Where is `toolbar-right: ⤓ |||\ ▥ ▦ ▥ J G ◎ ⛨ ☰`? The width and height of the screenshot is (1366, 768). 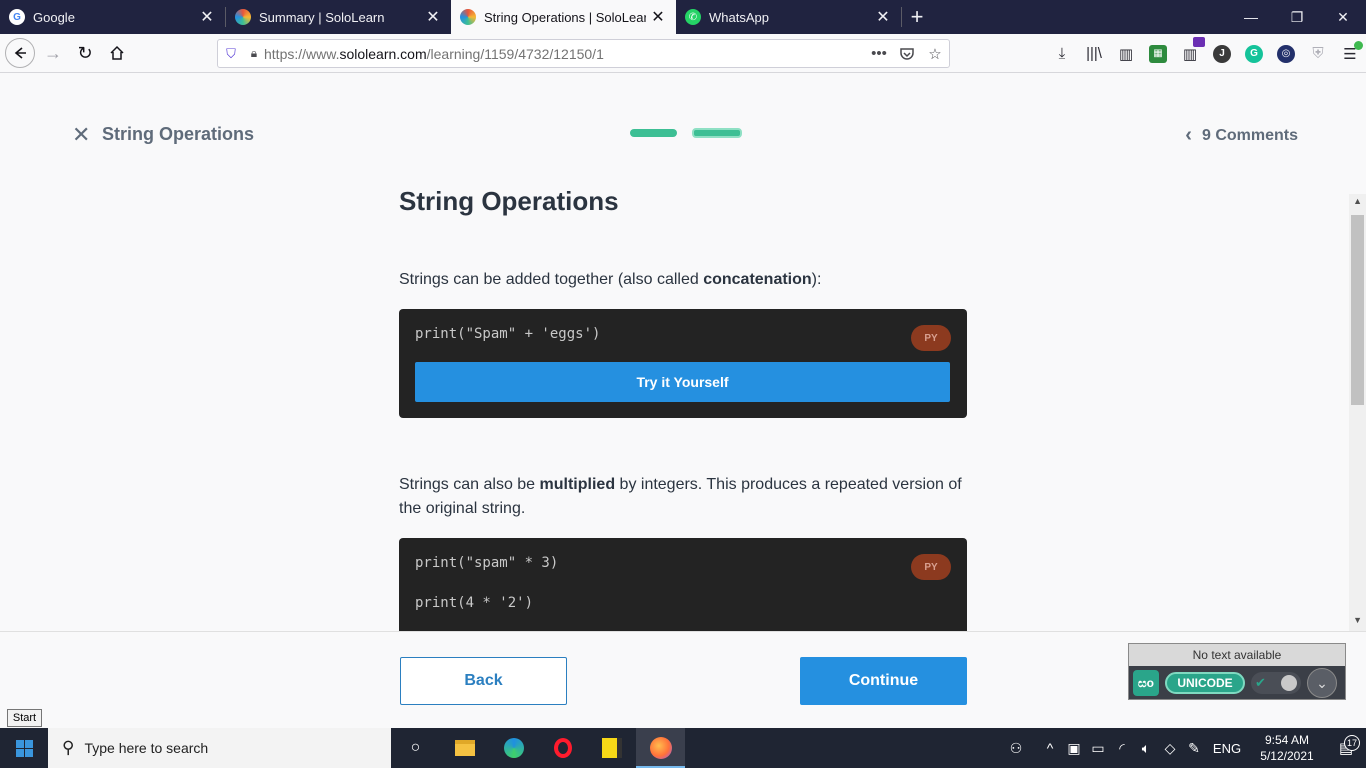
toolbar-right: ⤓ |||\ ▥ ▦ ▥ J G ◎ ⛨ ☰ is located at coordinates (1206, 53).